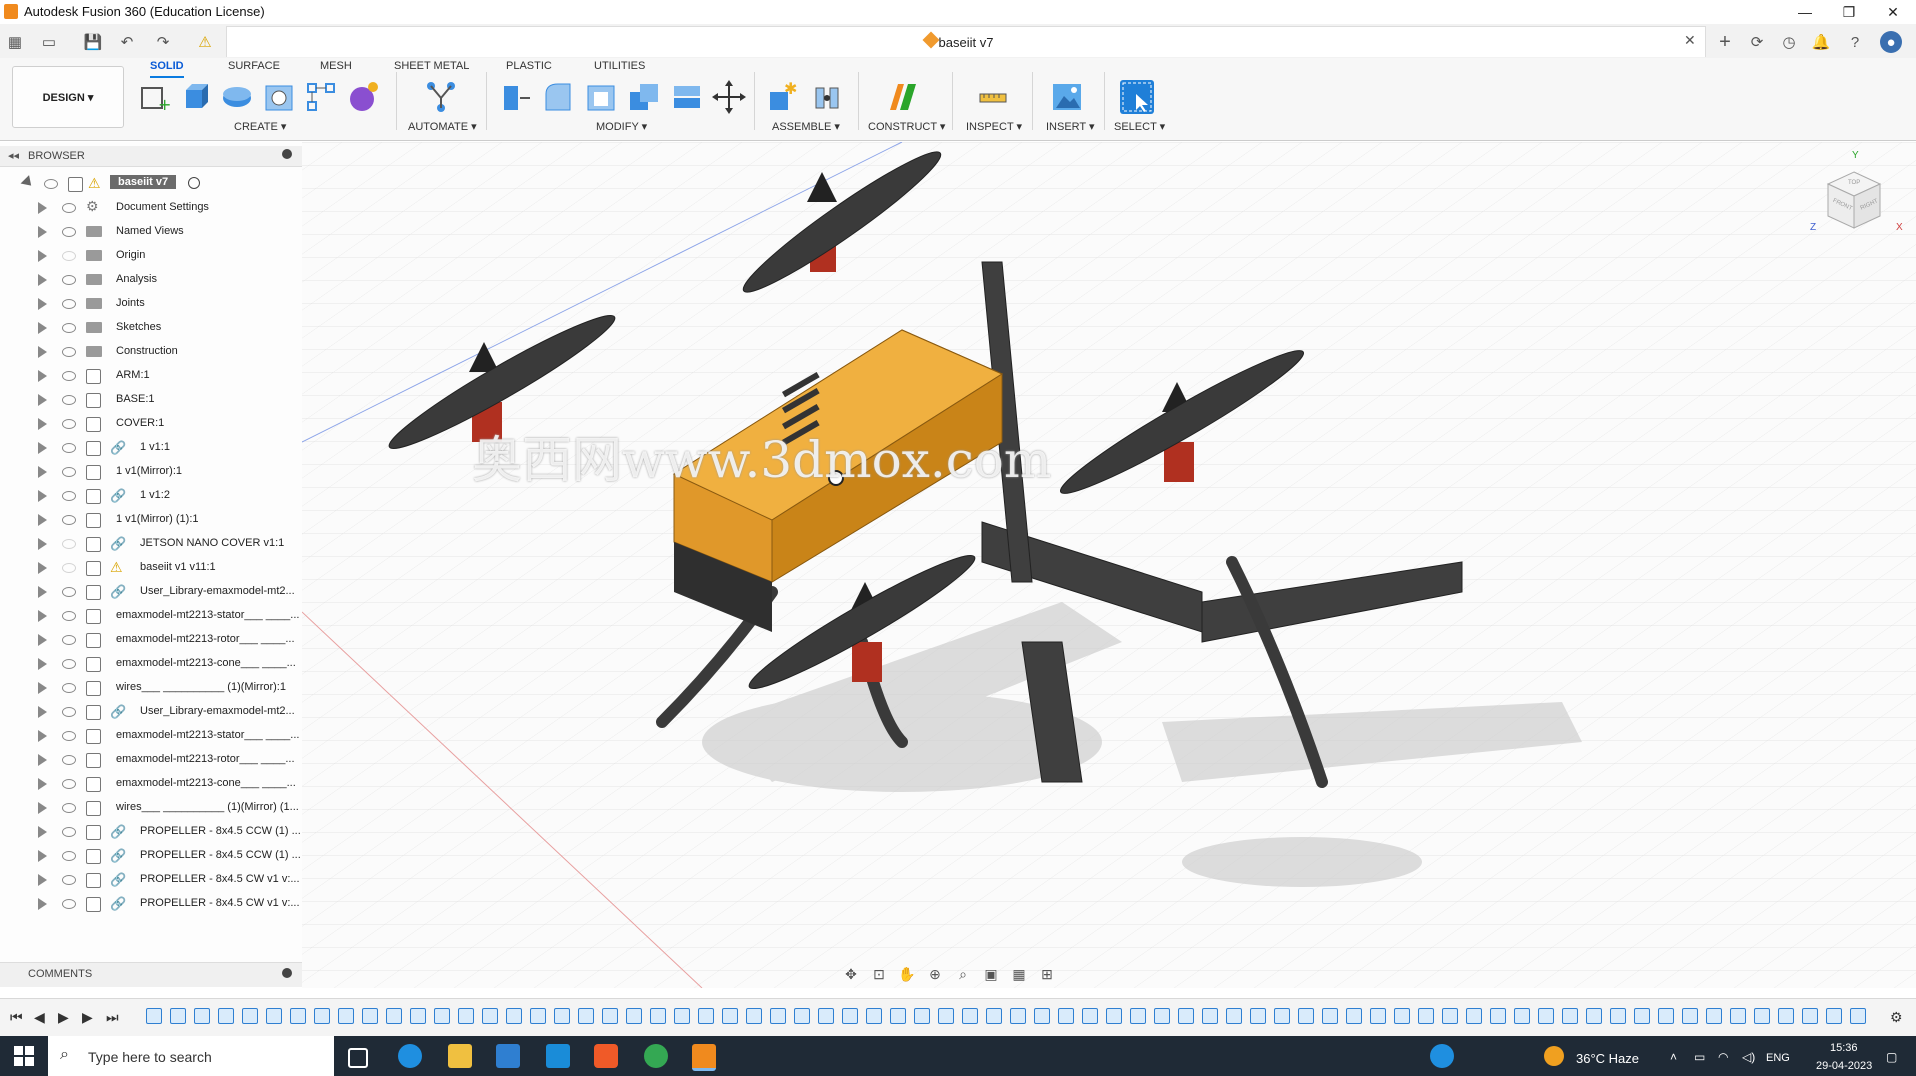 The width and height of the screenshot is (1916, 1076). Describe the element at coordinates (851, 974) in the screenshot. I see `orbit-icon: ✥` at that location.